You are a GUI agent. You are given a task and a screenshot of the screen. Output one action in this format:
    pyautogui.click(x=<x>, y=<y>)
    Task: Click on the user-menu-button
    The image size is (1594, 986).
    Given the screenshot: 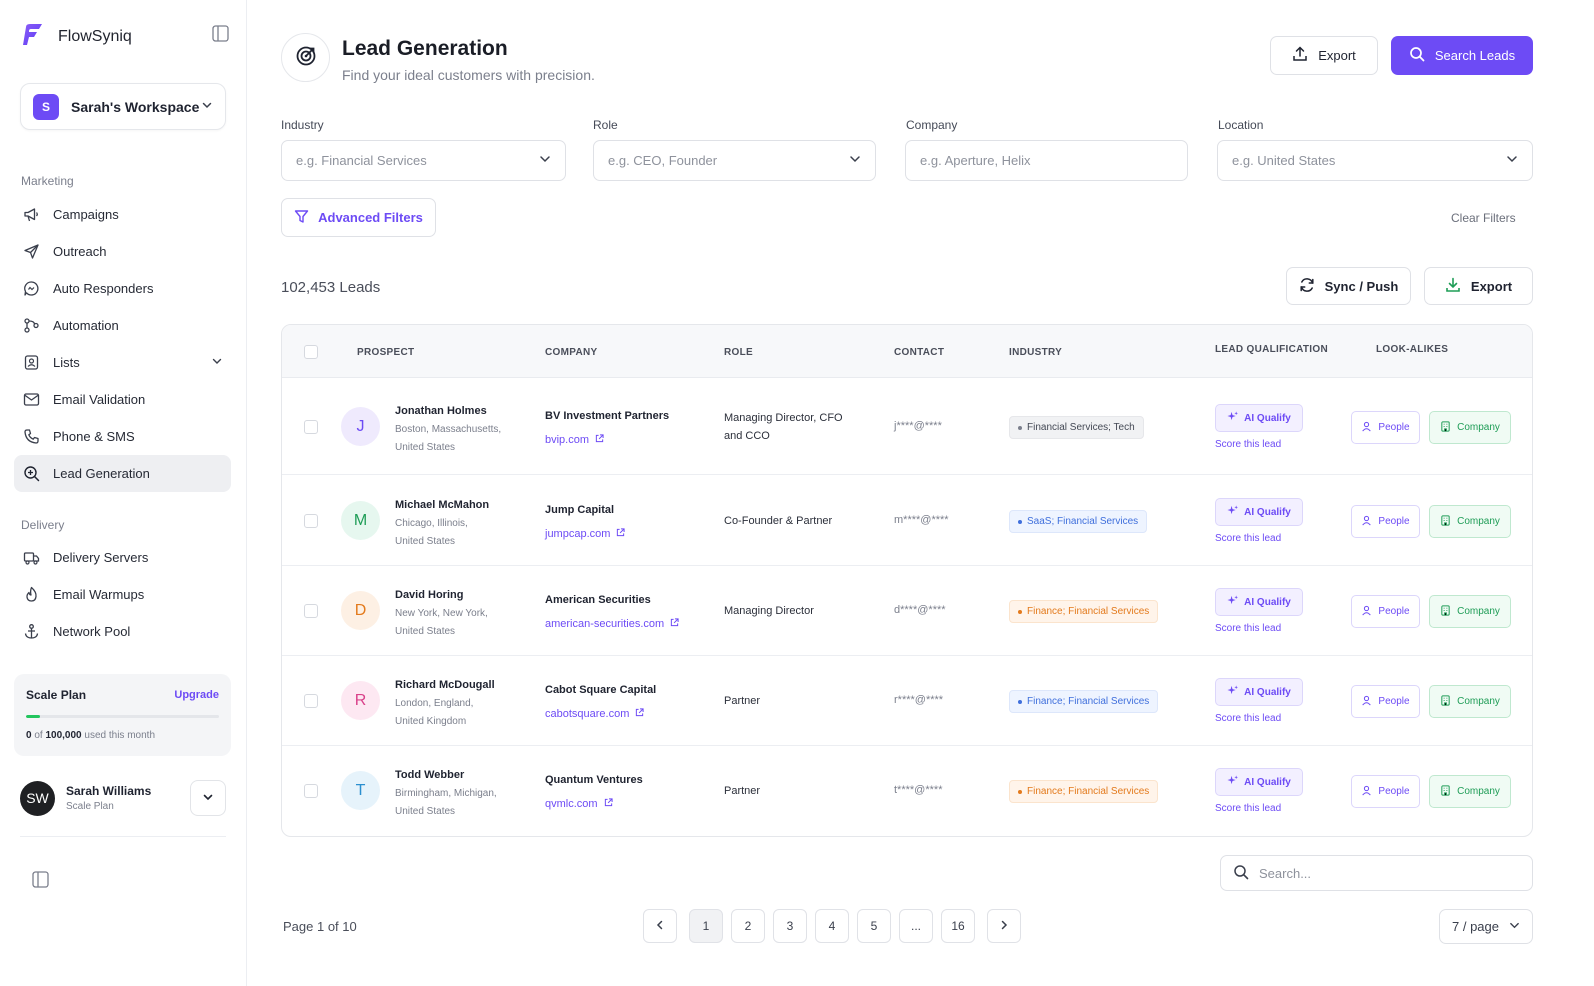 What is the action you would take?
    pyautogui.click(x=208, y=798)
    